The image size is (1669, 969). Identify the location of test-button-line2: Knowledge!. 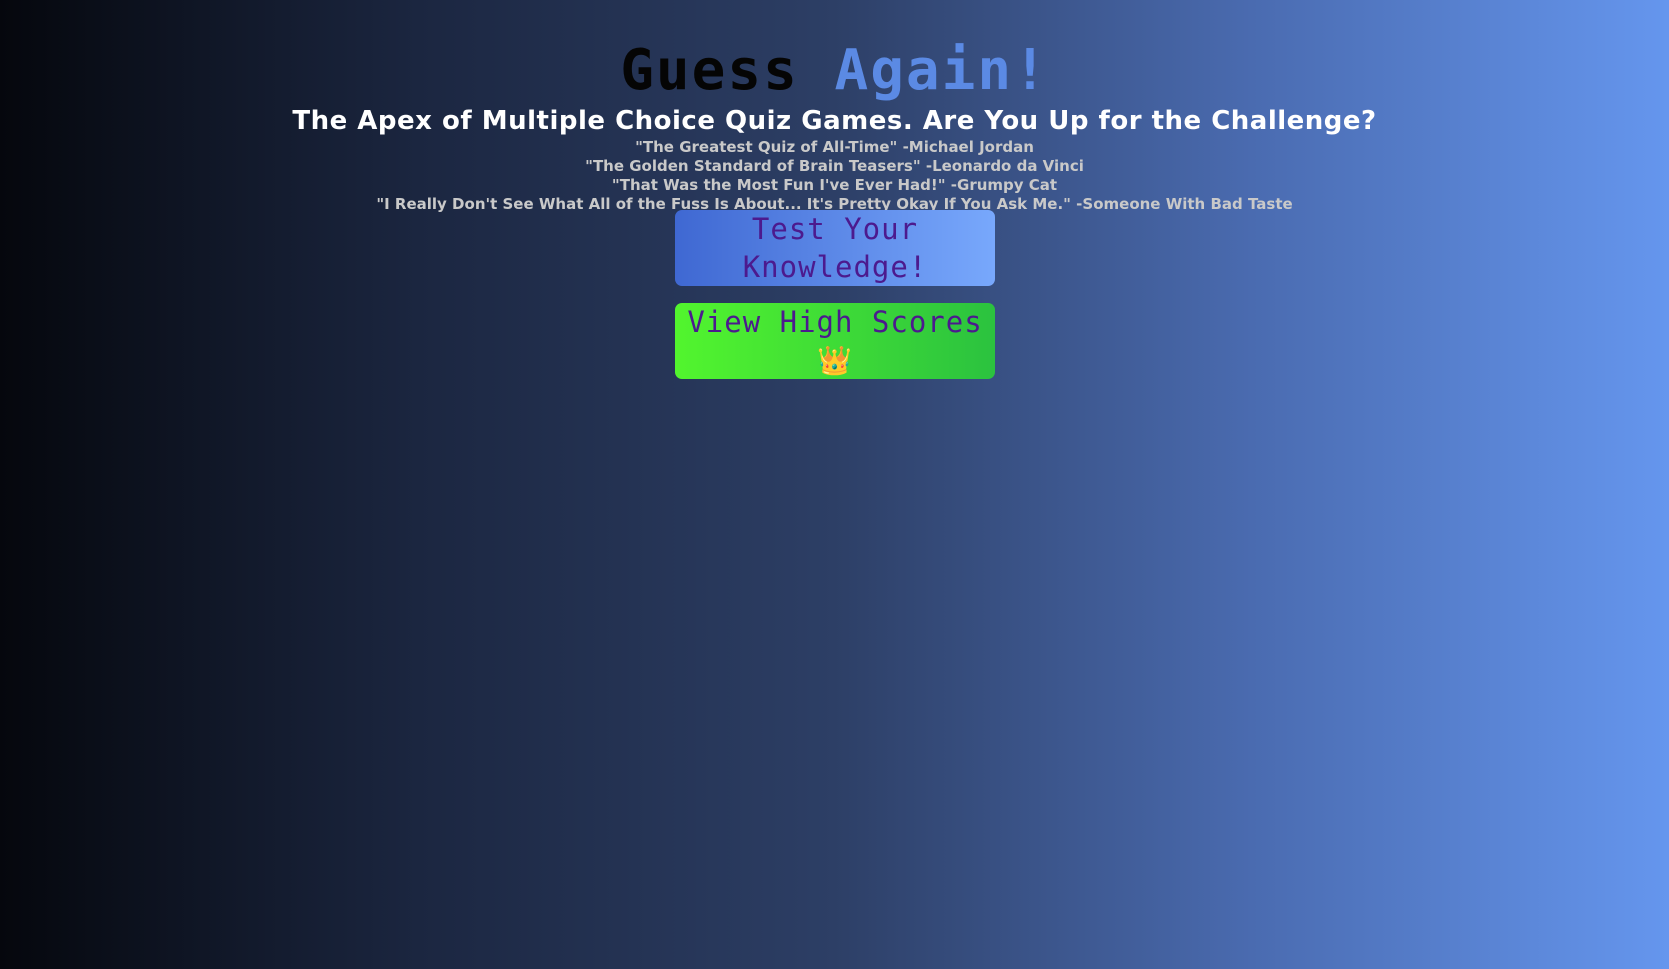
(835, 267).